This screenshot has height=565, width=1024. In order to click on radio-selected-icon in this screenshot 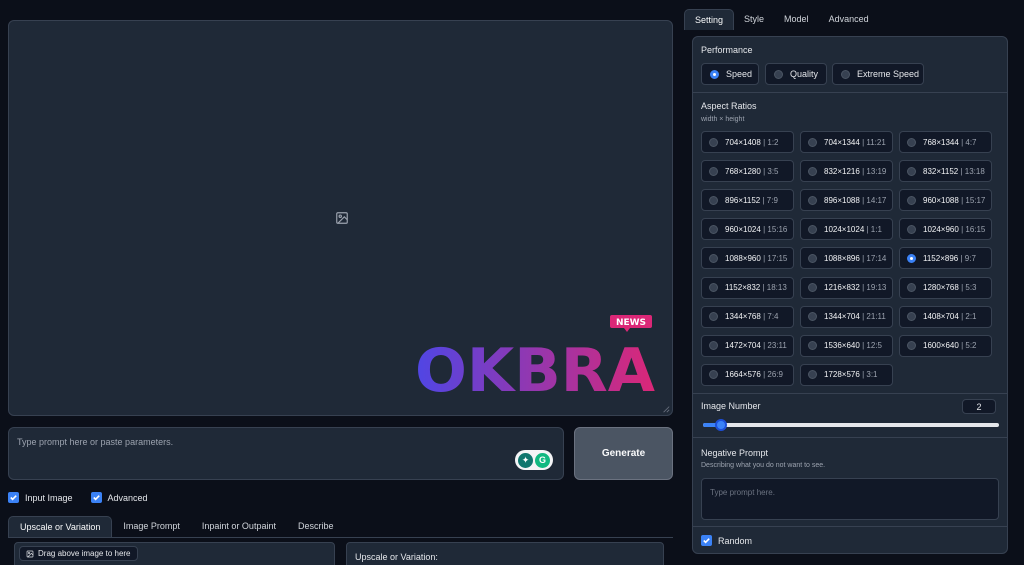, I will do `click(911, 258)`.